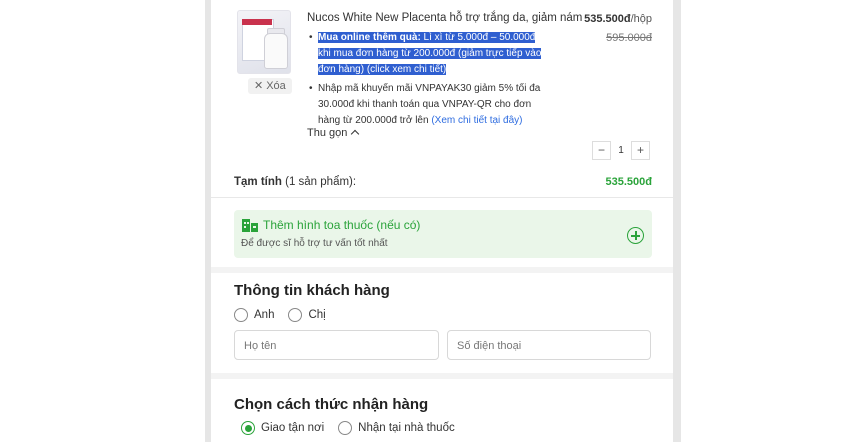 The height and width of the screenshot is (442, 845). Describe the element at coordinates (641, 19) in the screenshot. I see `price-unit: /hộp` at that location.